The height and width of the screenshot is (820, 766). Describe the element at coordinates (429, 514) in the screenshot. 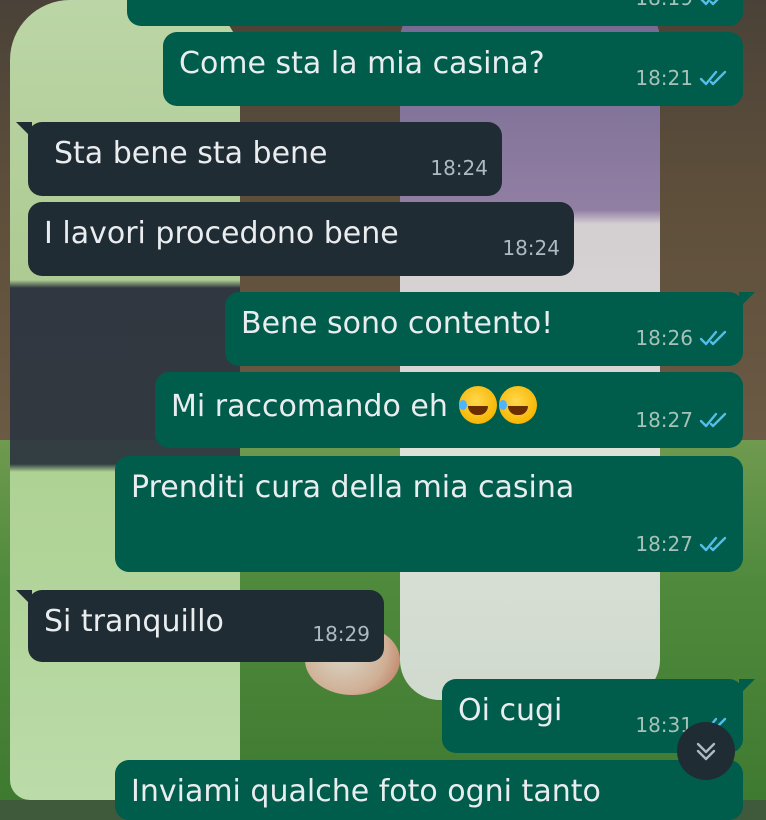

I see `message-bubble-outgoing: Prenditi cura della mia casina 18:27` at that location.